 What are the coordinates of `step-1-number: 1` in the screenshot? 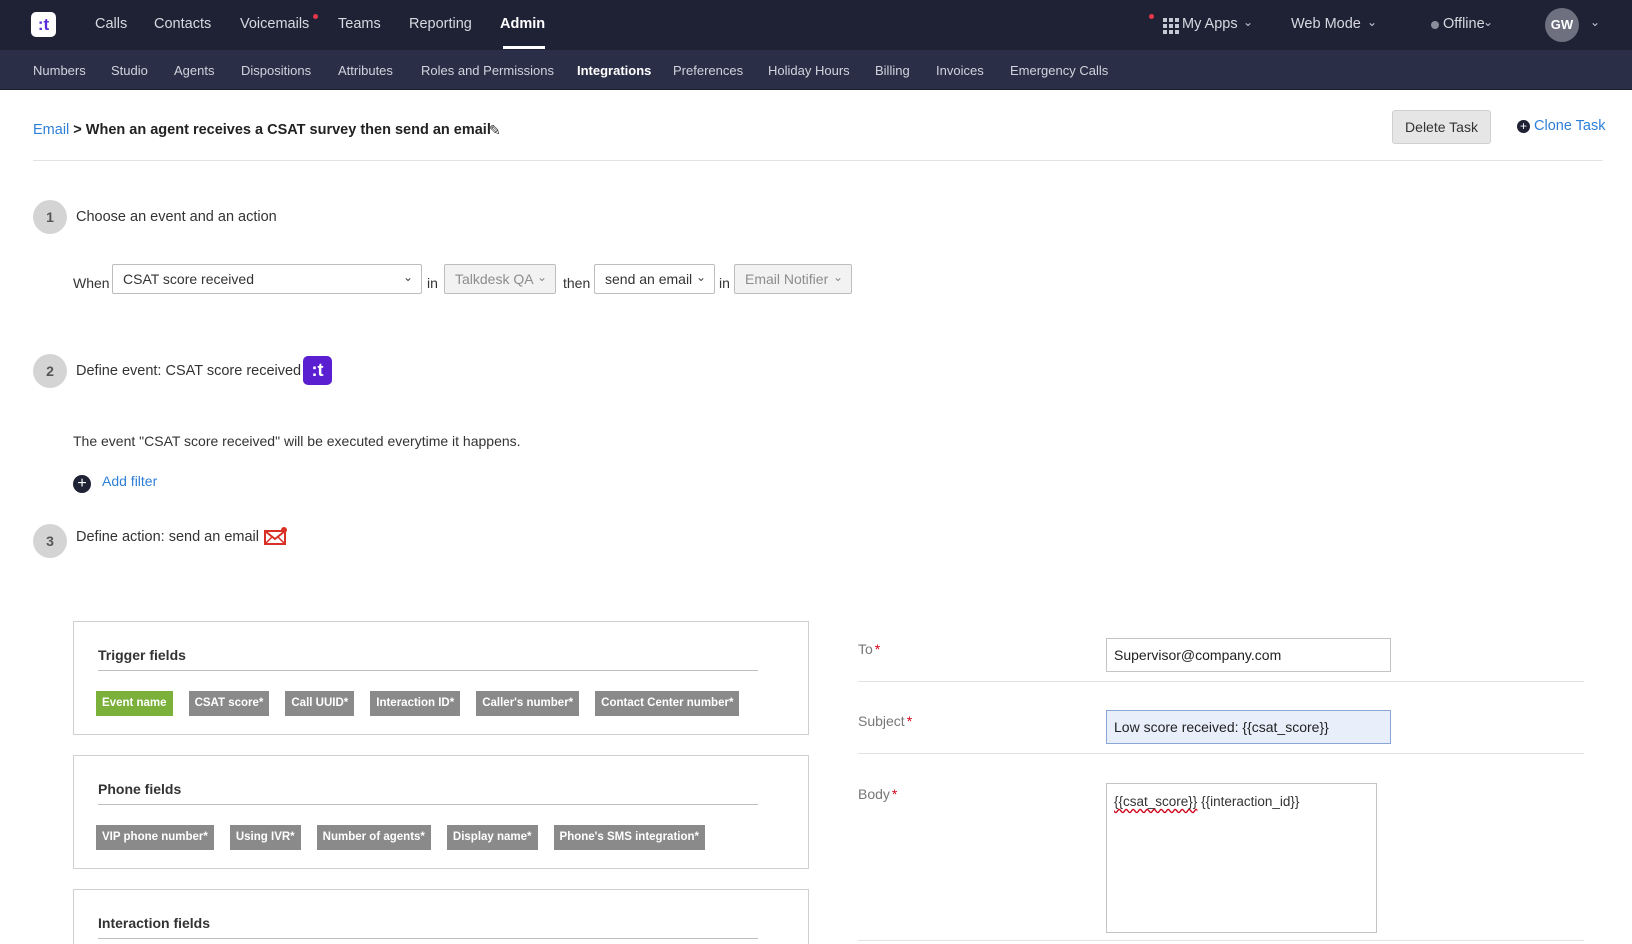 It's located at (50, 217).